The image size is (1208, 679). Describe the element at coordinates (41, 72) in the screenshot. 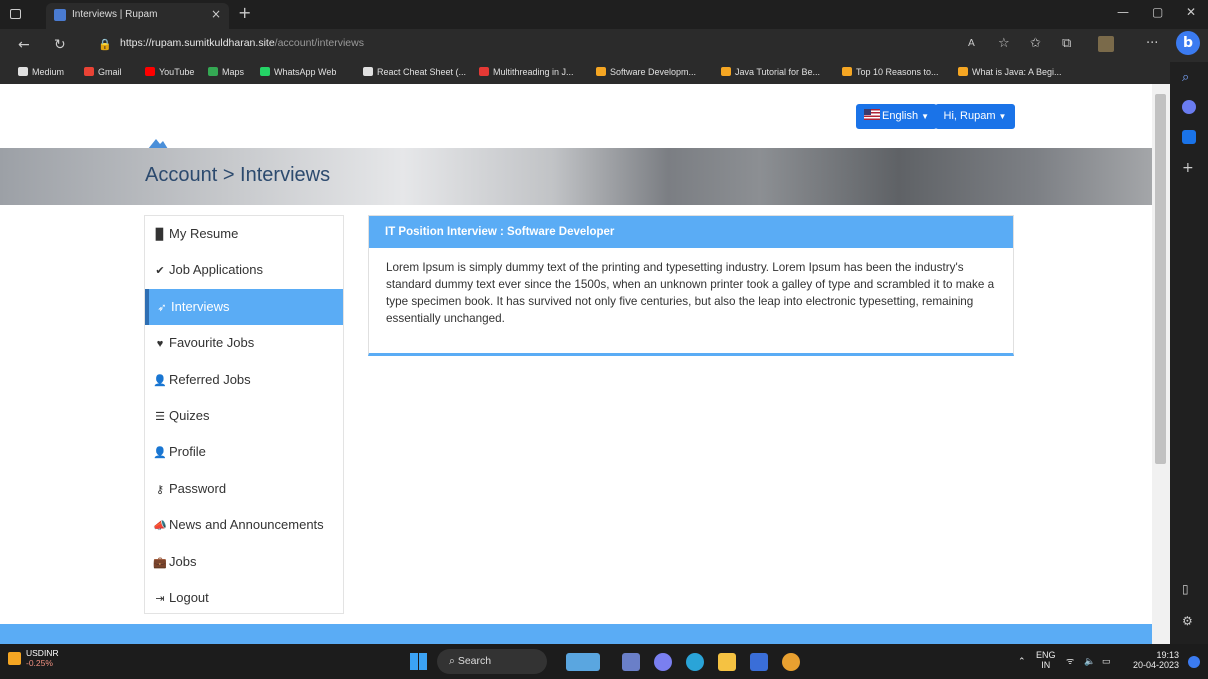

I see `bookmark-item: Medium` at that location.